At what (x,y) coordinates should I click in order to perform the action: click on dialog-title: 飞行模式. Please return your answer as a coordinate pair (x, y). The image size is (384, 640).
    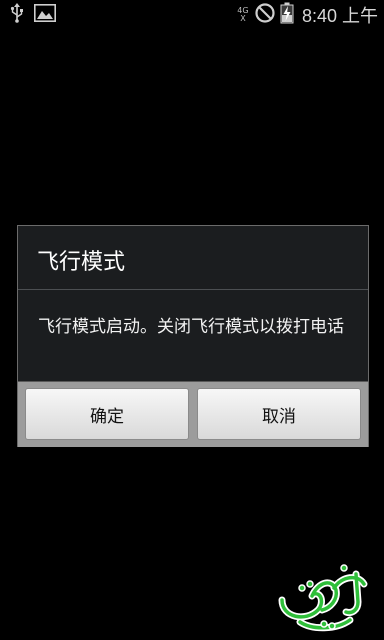
    Looking at the image, I should click on (81, 262).